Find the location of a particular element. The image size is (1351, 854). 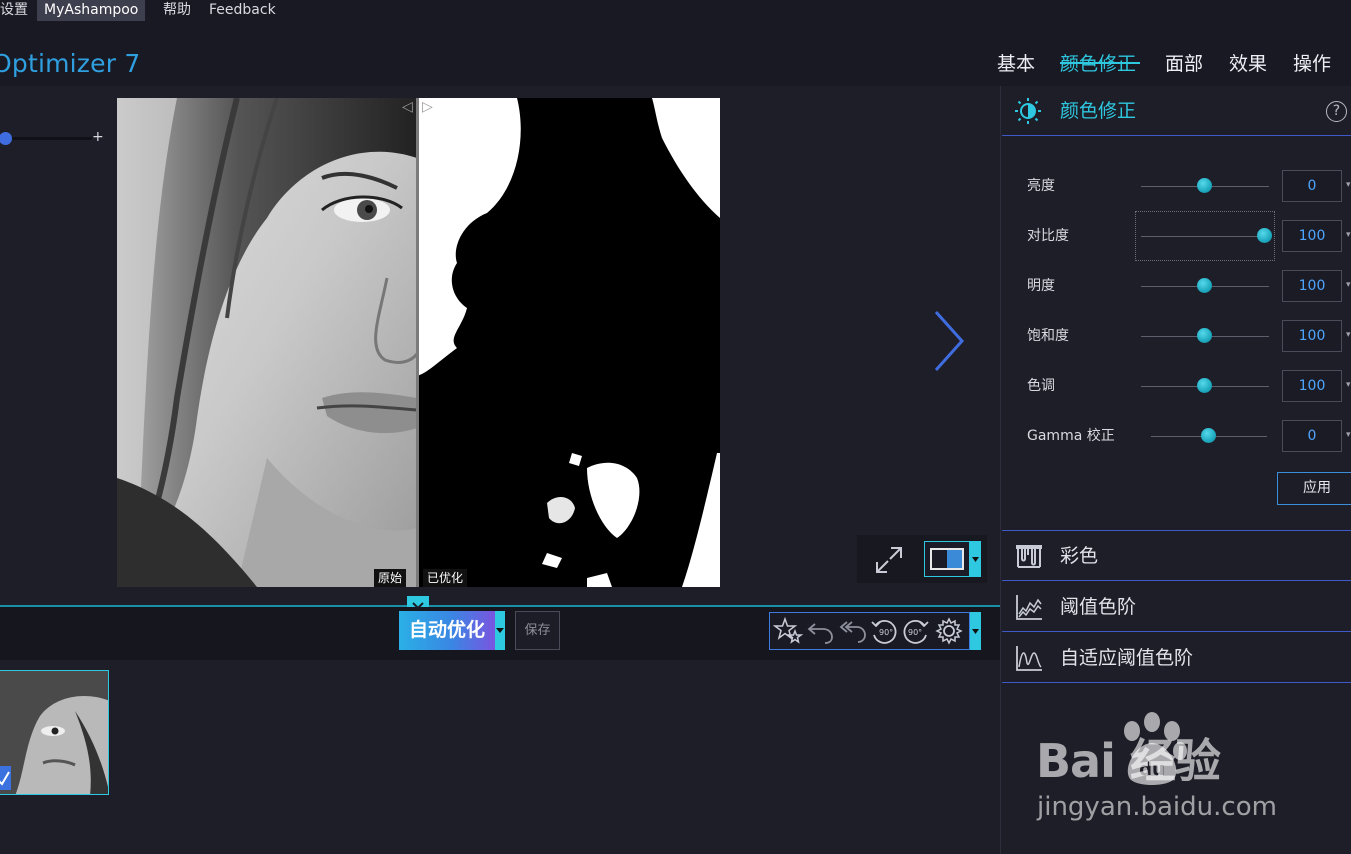

adaptive-threshold-icon is located at coordinates (1029, 658).